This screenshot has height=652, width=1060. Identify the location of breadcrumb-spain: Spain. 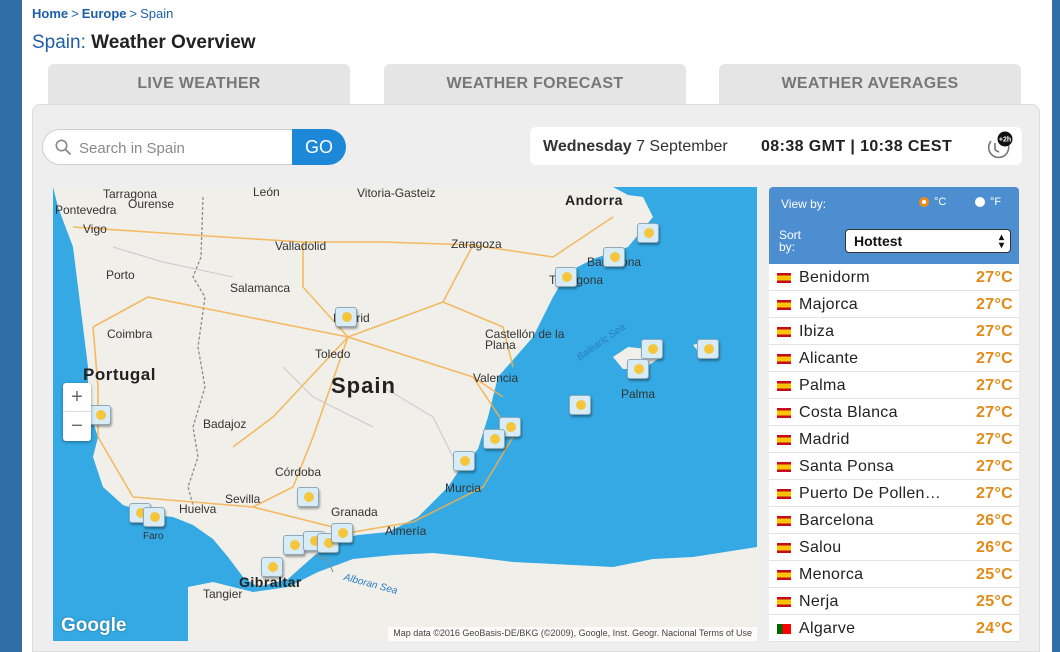
(156, 13).